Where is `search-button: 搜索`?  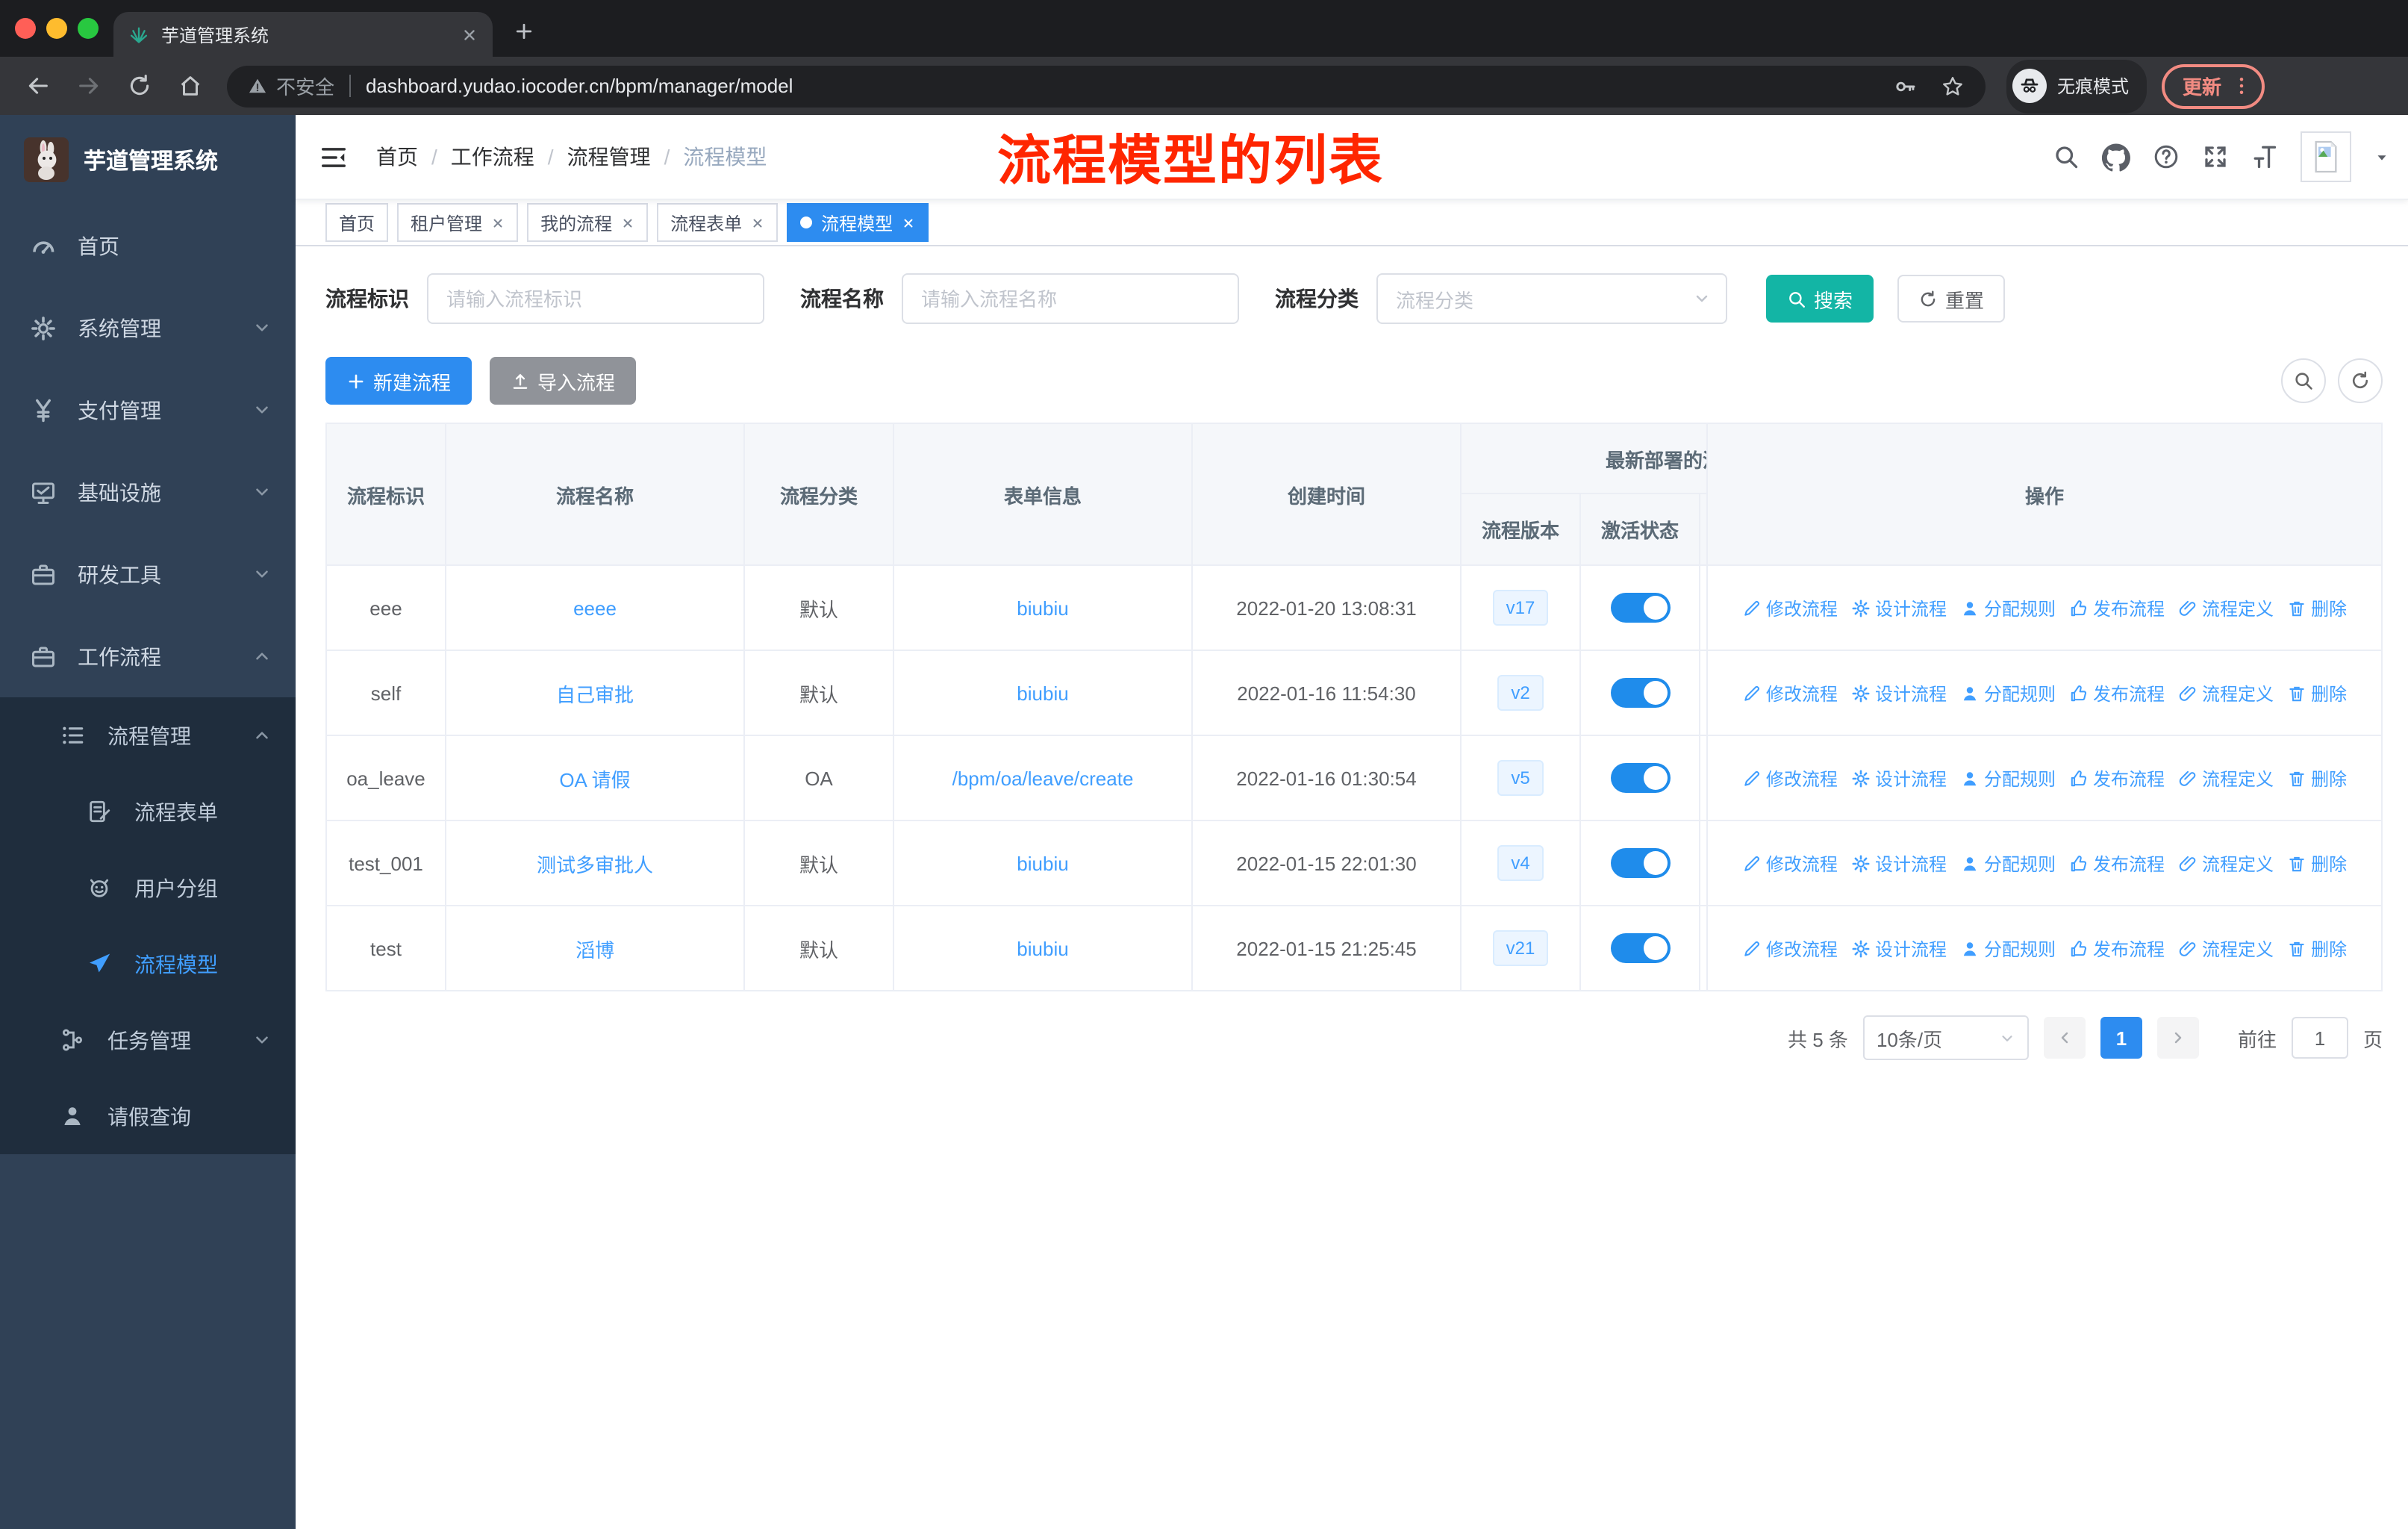
search-button: 搜索 is located at coordinates (1820, 299).